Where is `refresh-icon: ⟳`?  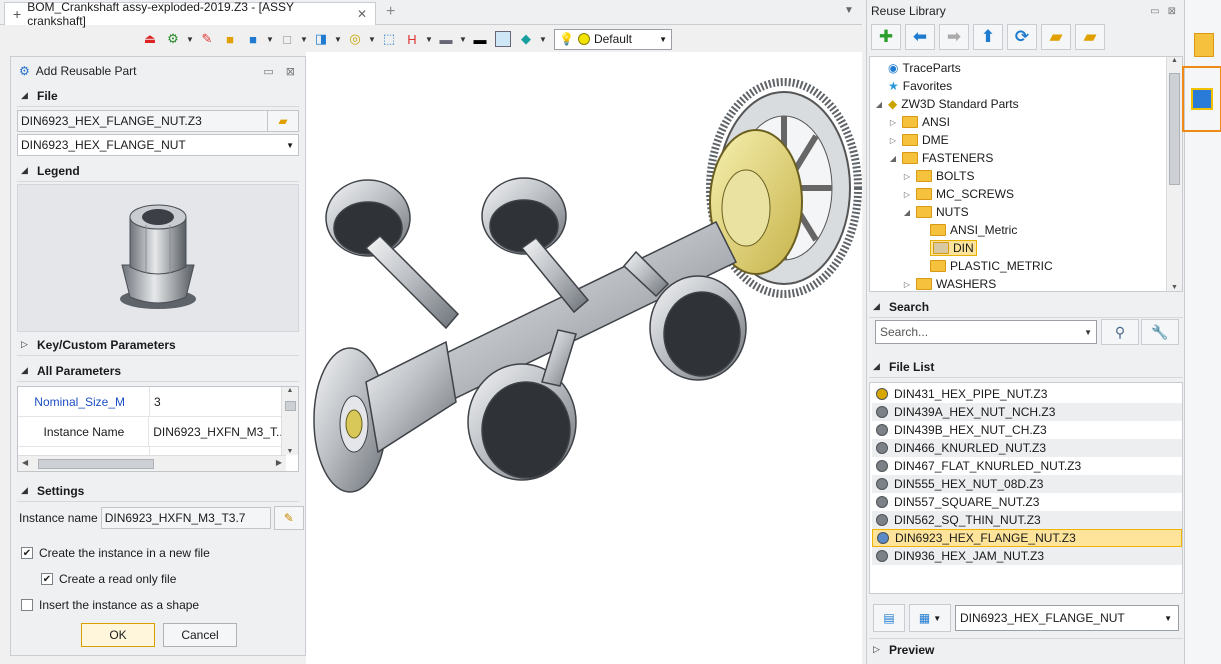 refresh-icon: ⟳ is located at coordinates (1022, 37).